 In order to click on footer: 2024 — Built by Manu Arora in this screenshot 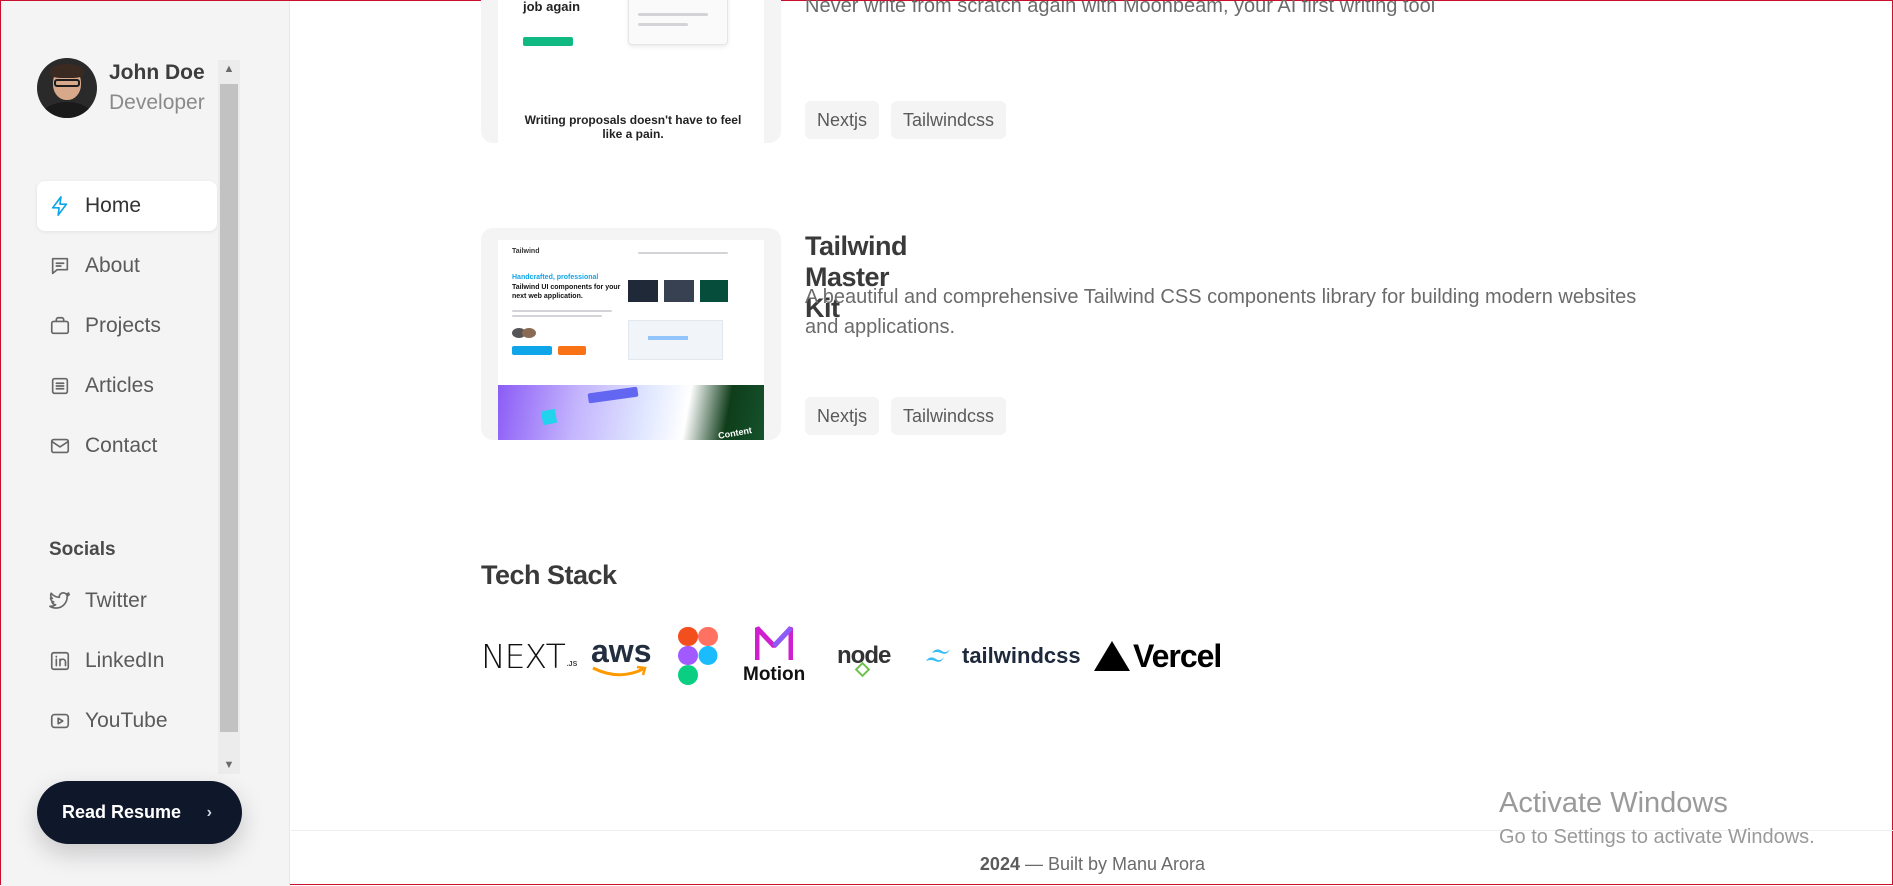, I will do `click(1092, 864)`.